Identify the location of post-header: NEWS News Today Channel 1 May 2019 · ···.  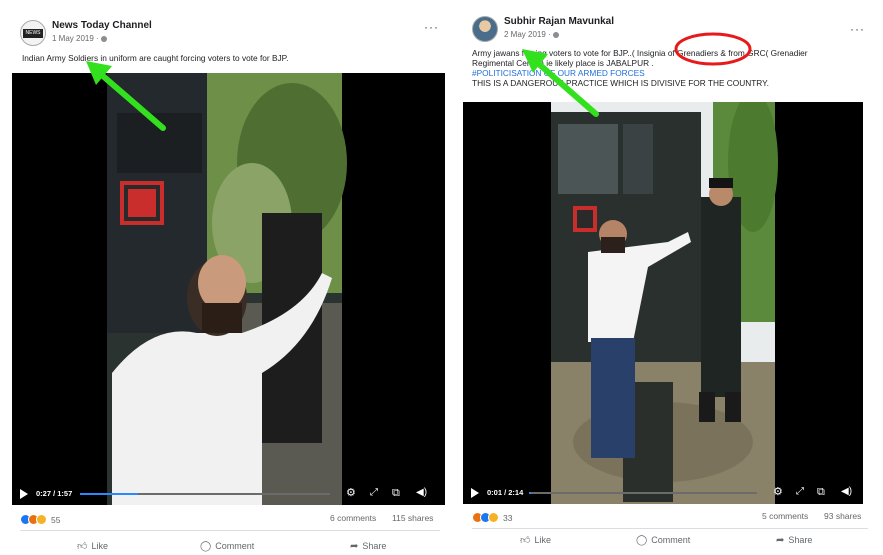
(236, 35).